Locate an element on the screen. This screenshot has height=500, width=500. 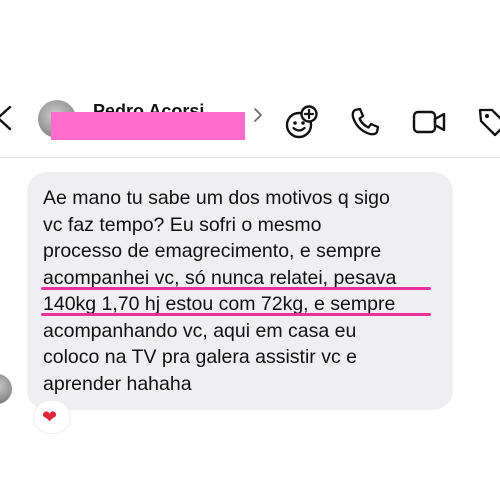
reaction-badge: ❤ is located at coordinates (52, 417).